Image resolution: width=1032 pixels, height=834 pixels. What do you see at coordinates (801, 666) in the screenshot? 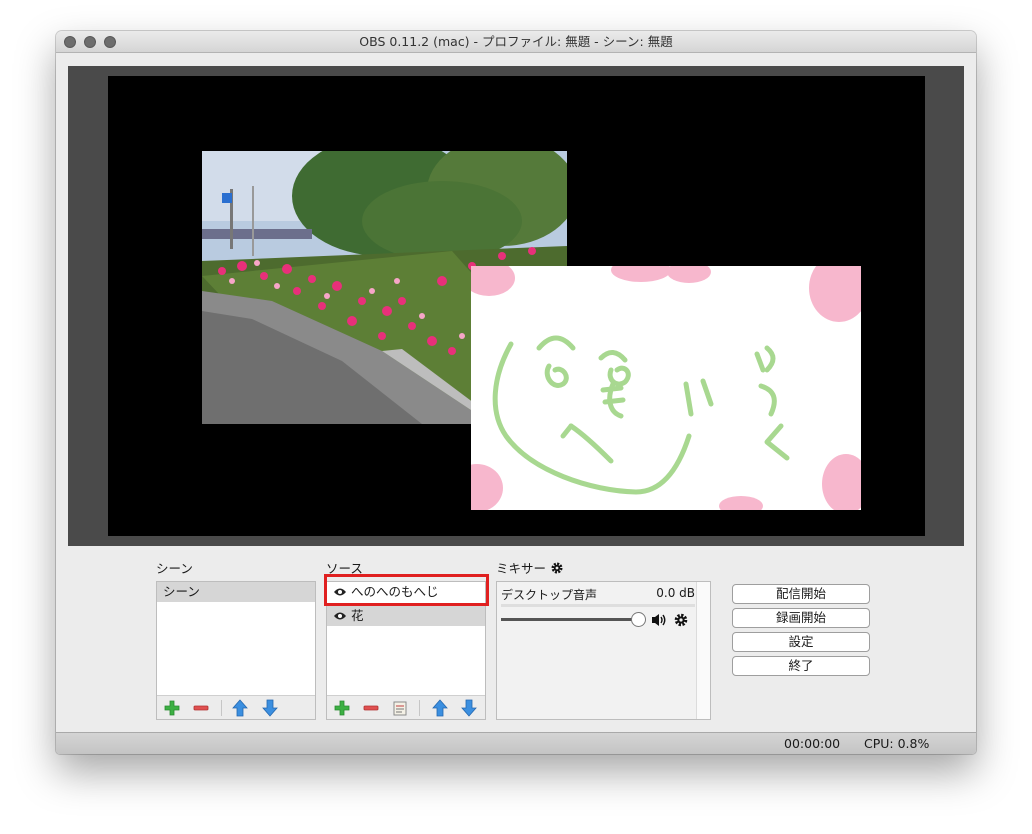
I see `exit-button: 終了` at bounding box center [801, 666].